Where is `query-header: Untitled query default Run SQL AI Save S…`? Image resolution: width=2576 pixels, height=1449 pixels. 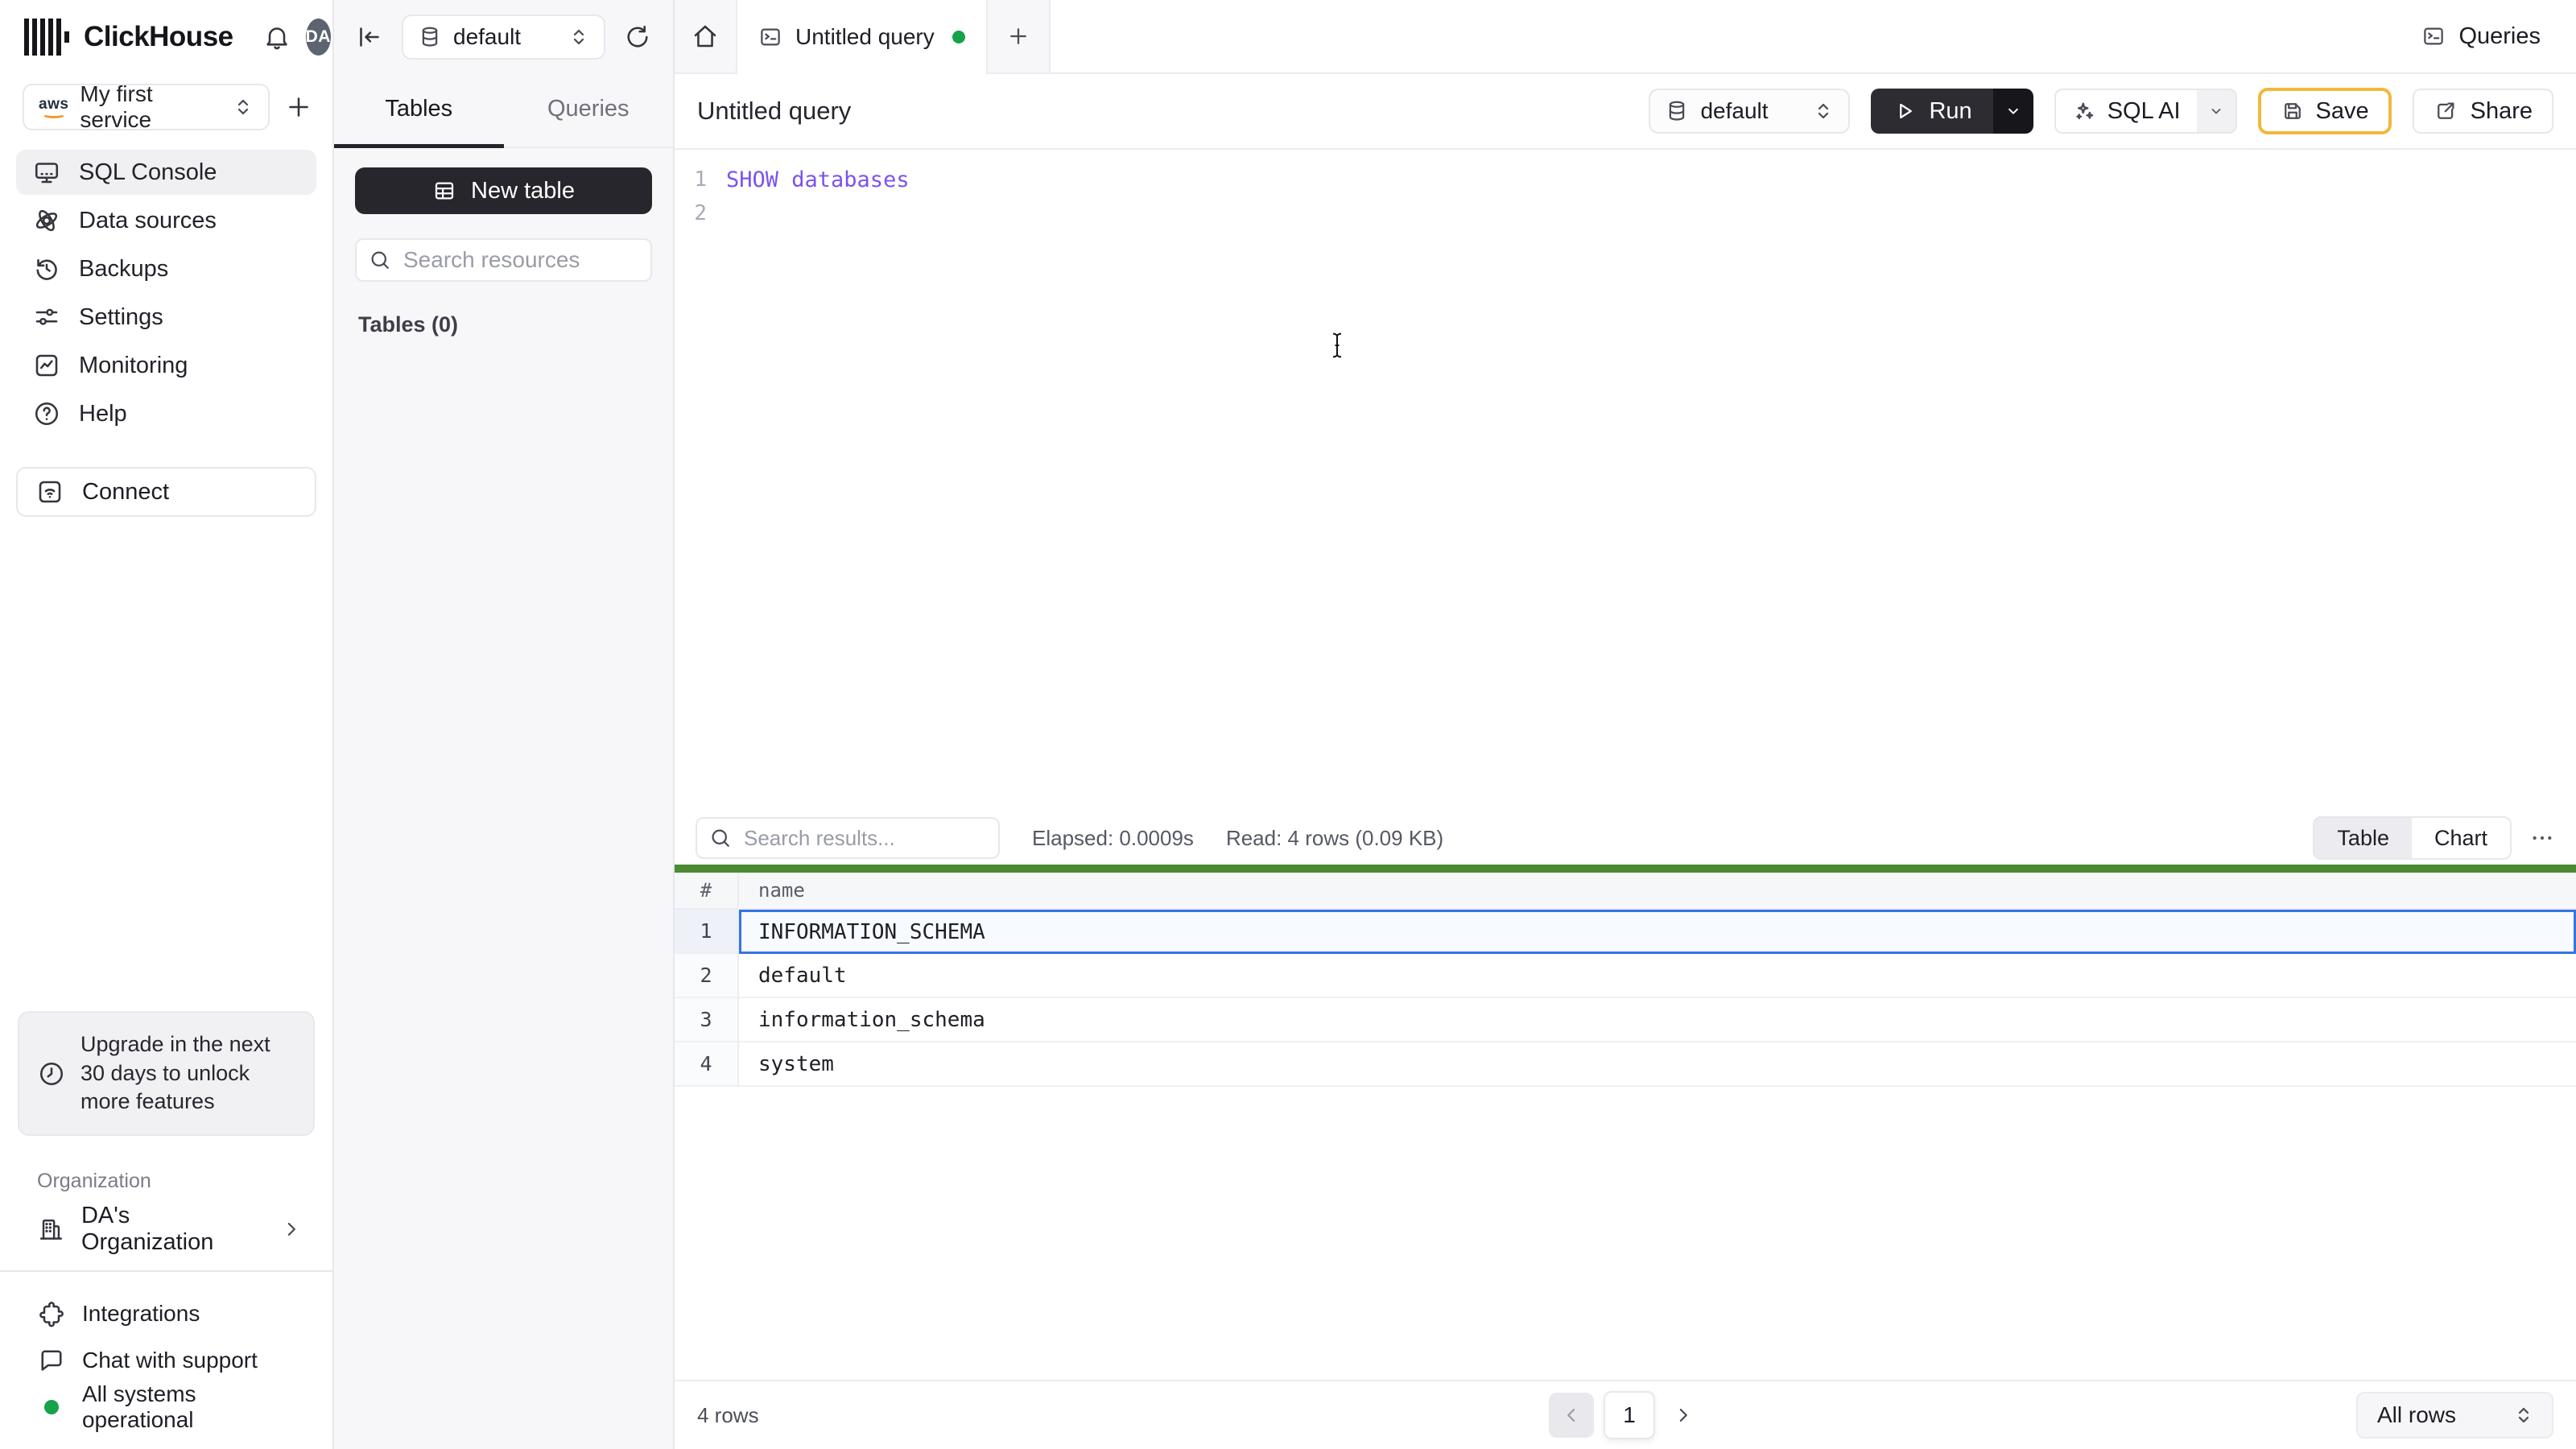
query-header: Untitled query default Run SQL AI Save S… is located at coordinates (1625, 112).